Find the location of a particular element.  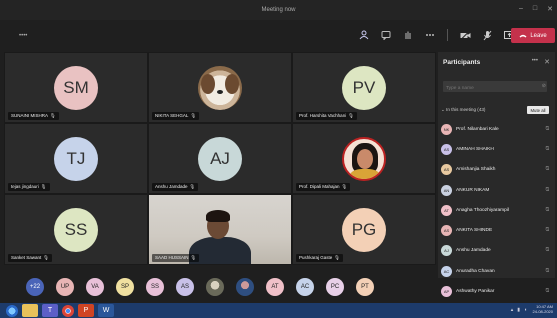

participant-item: AS ANKITA SHINDE ⍉ is located at coordinates (497, 230).